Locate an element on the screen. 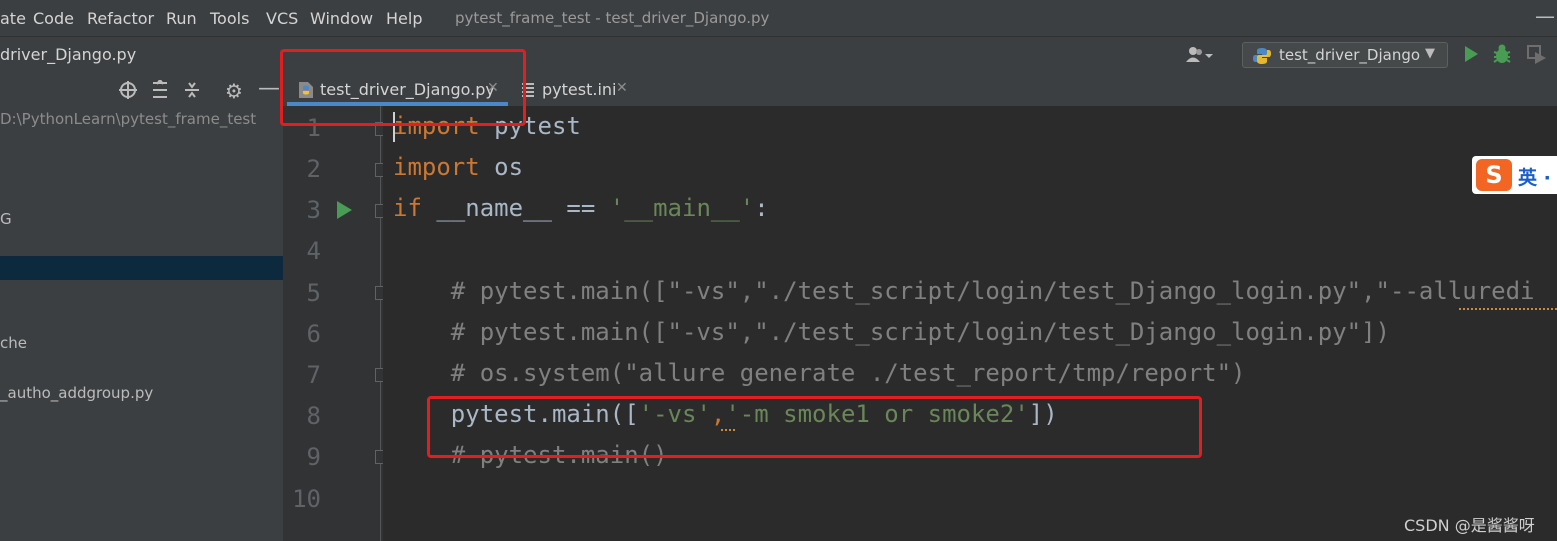 The width and height of the screenshot is (1557, 541). user-menu-icon is located at coordinates (1205, 55).